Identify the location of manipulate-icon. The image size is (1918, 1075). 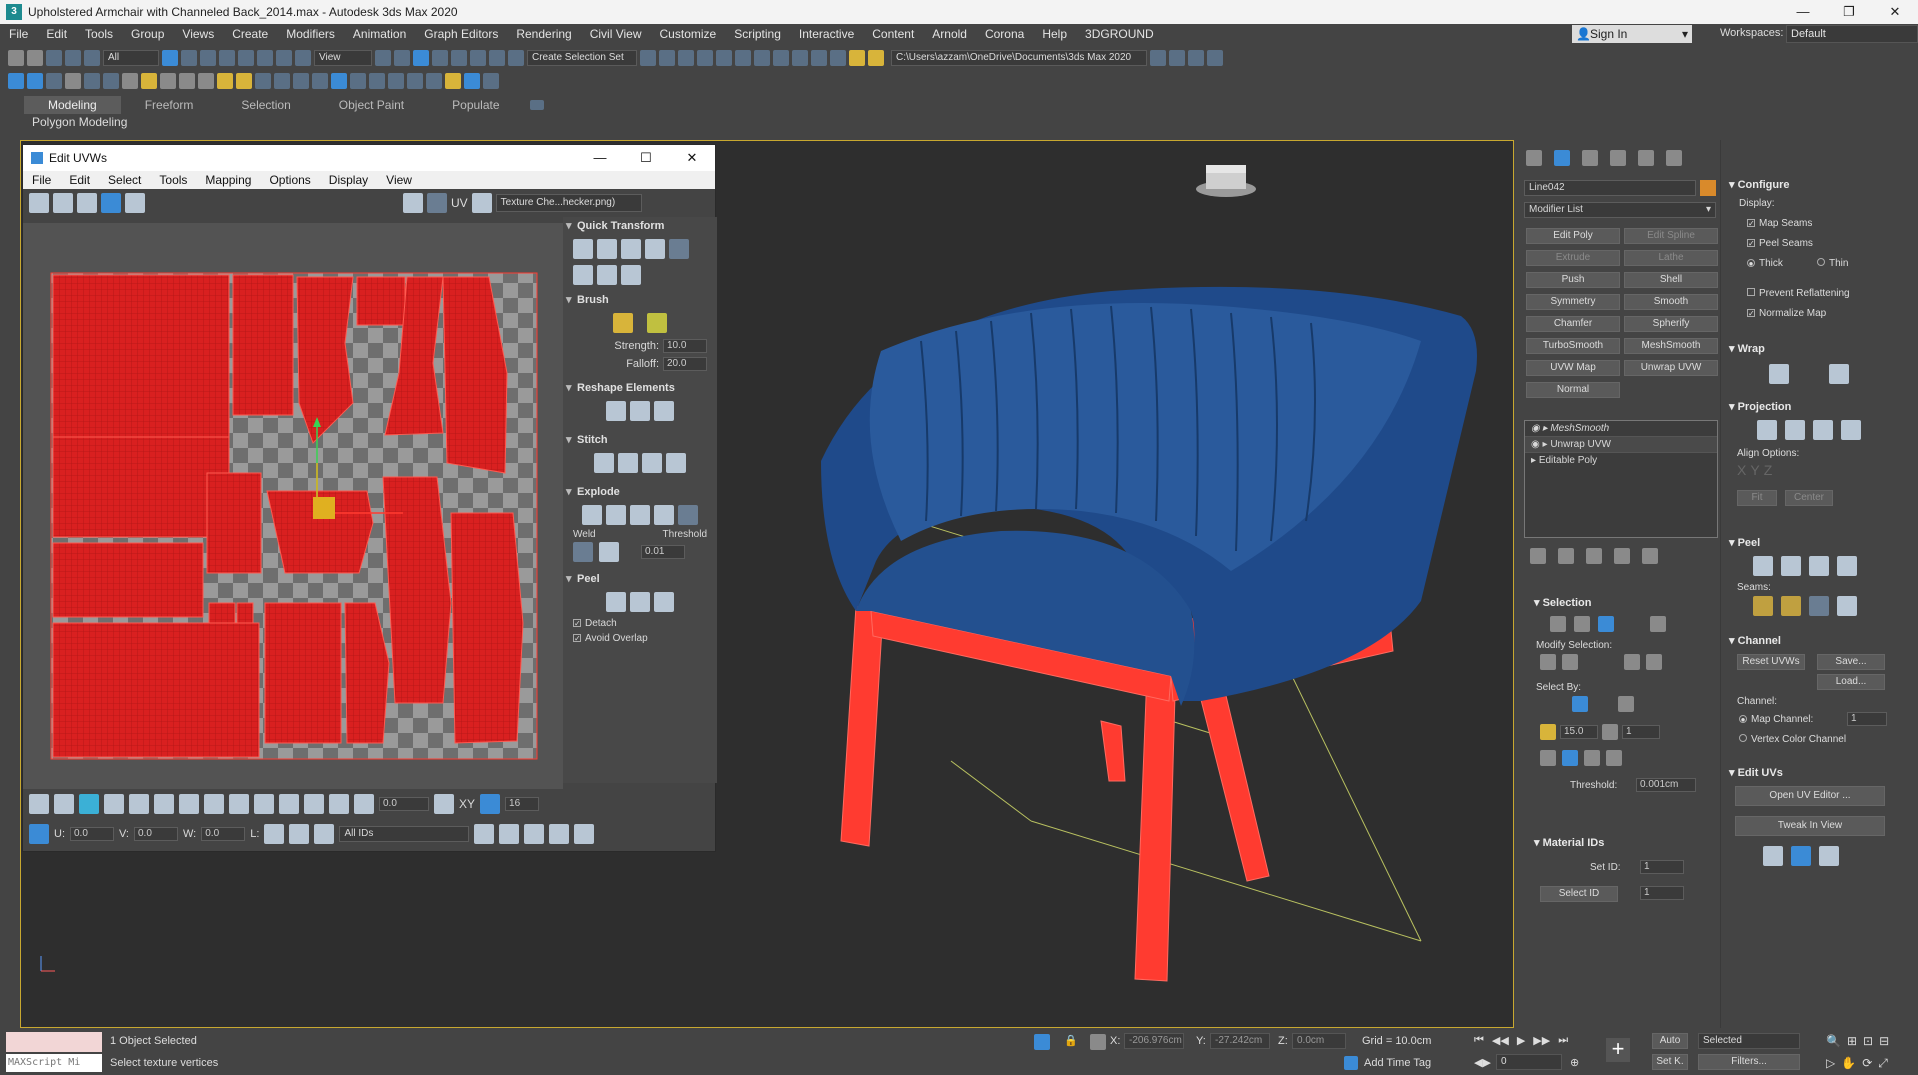
(402, 58).